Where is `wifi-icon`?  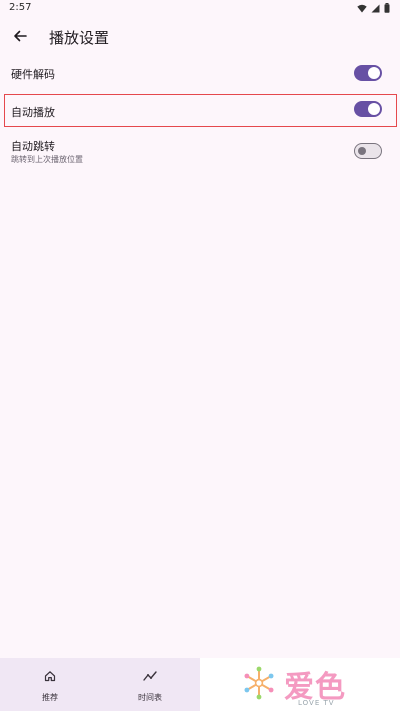 wifi-icon is located at coordinates (362, 8).